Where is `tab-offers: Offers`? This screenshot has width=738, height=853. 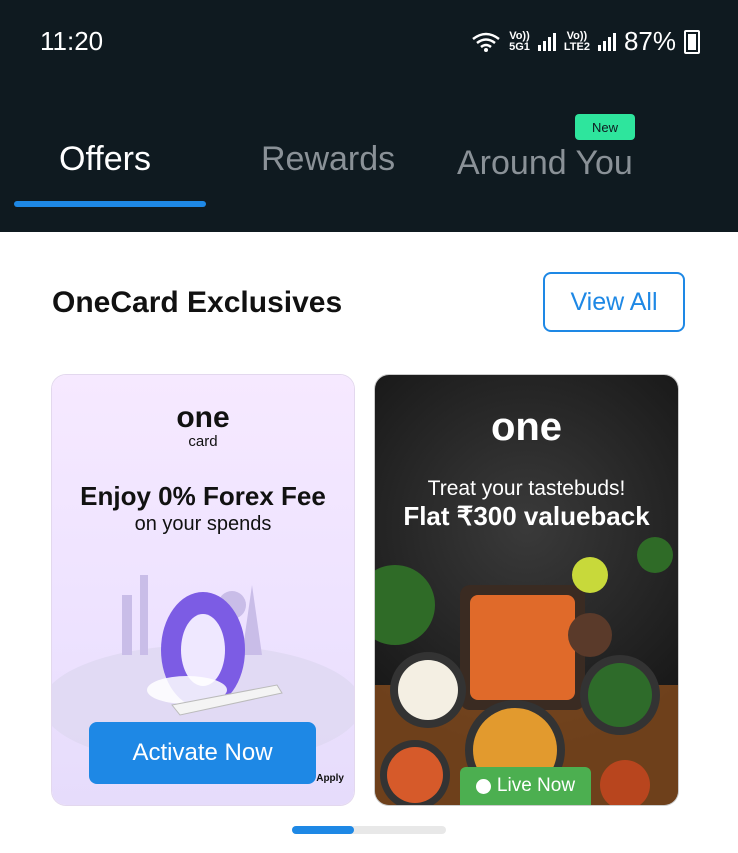 tab-offers: Offers is located at coordinates (105, 159).